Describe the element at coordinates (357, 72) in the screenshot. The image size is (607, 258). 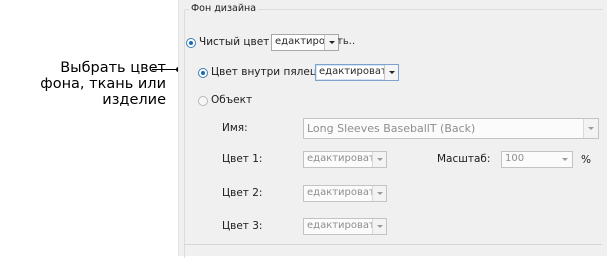
I see `inside-hoop-color-combo: едактировать..` at that location.